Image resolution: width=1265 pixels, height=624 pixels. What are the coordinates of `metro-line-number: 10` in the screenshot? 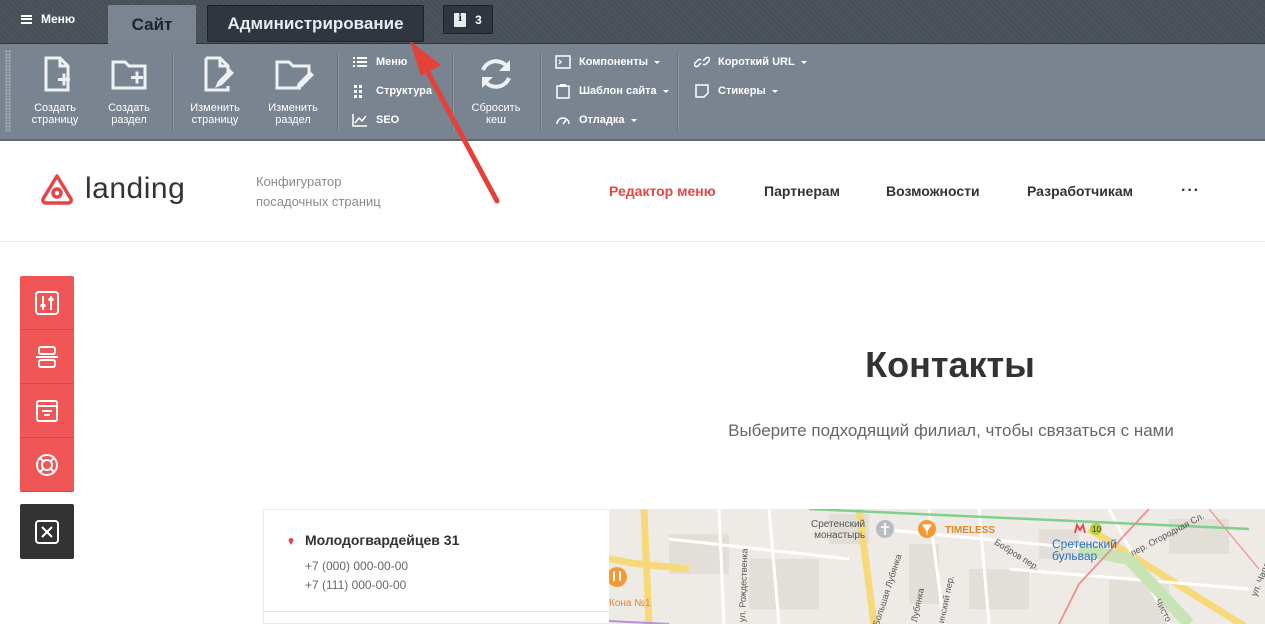 It's located at (1096, 529).